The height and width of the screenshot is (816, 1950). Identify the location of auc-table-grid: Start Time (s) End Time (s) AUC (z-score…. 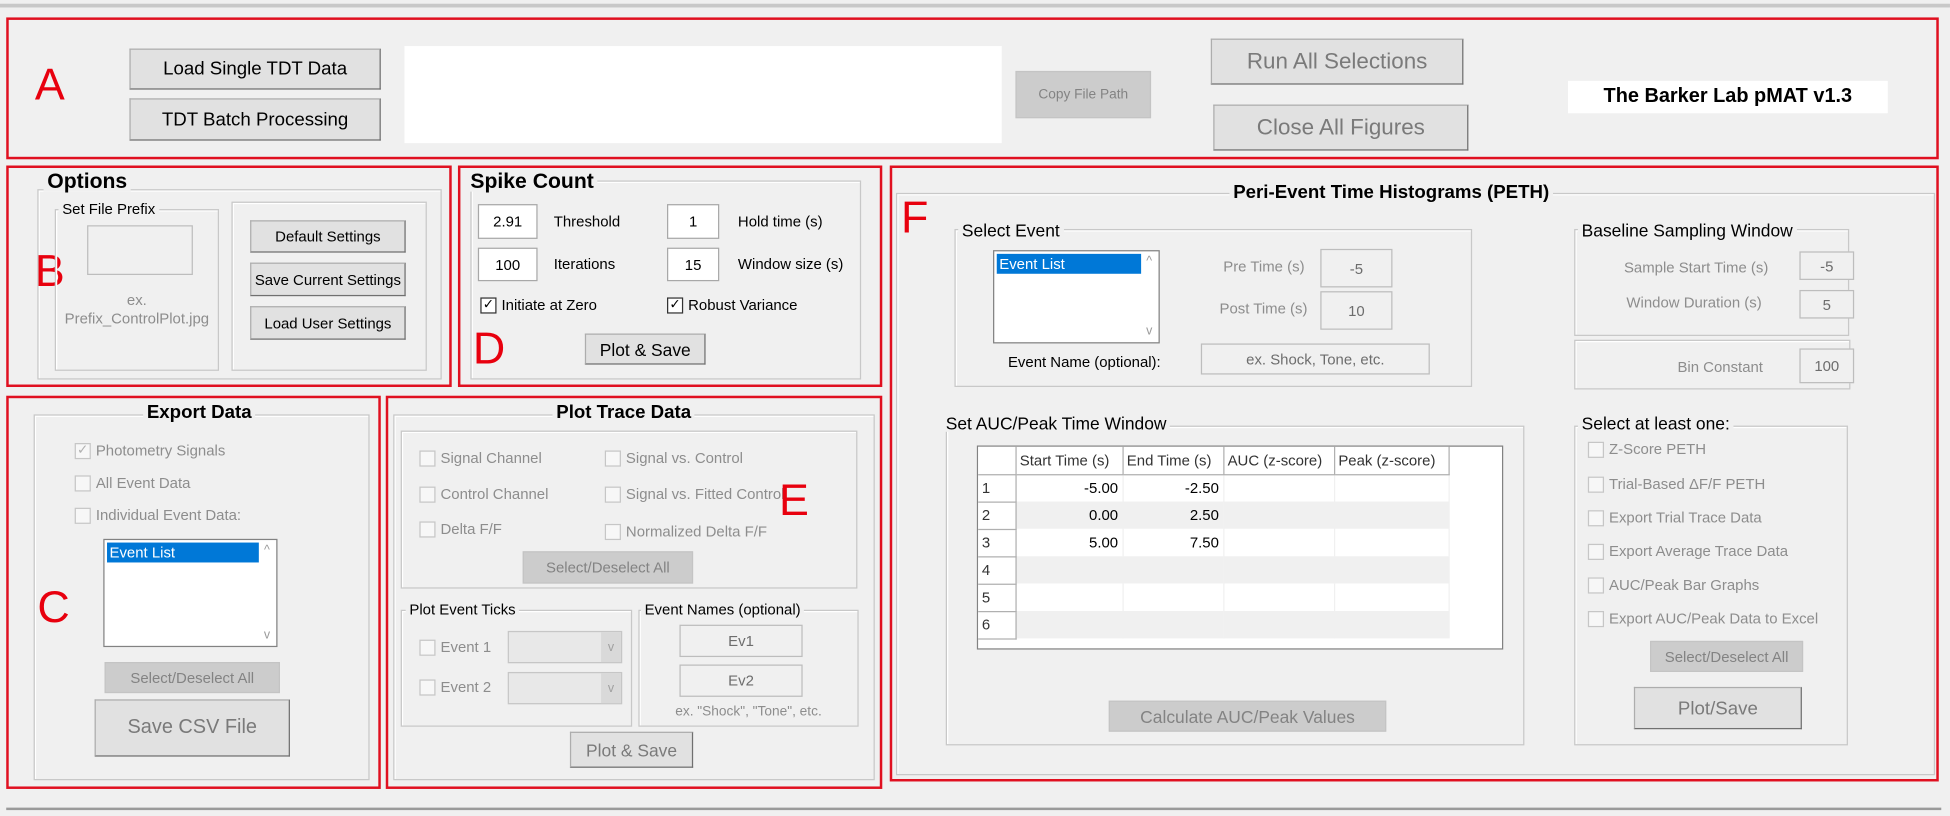
(1214, 542).